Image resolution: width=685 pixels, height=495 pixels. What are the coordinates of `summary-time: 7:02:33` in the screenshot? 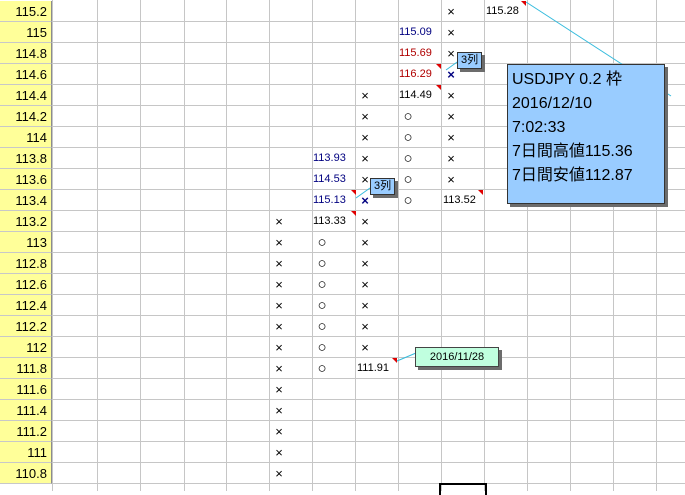 It's located at (539, 127).